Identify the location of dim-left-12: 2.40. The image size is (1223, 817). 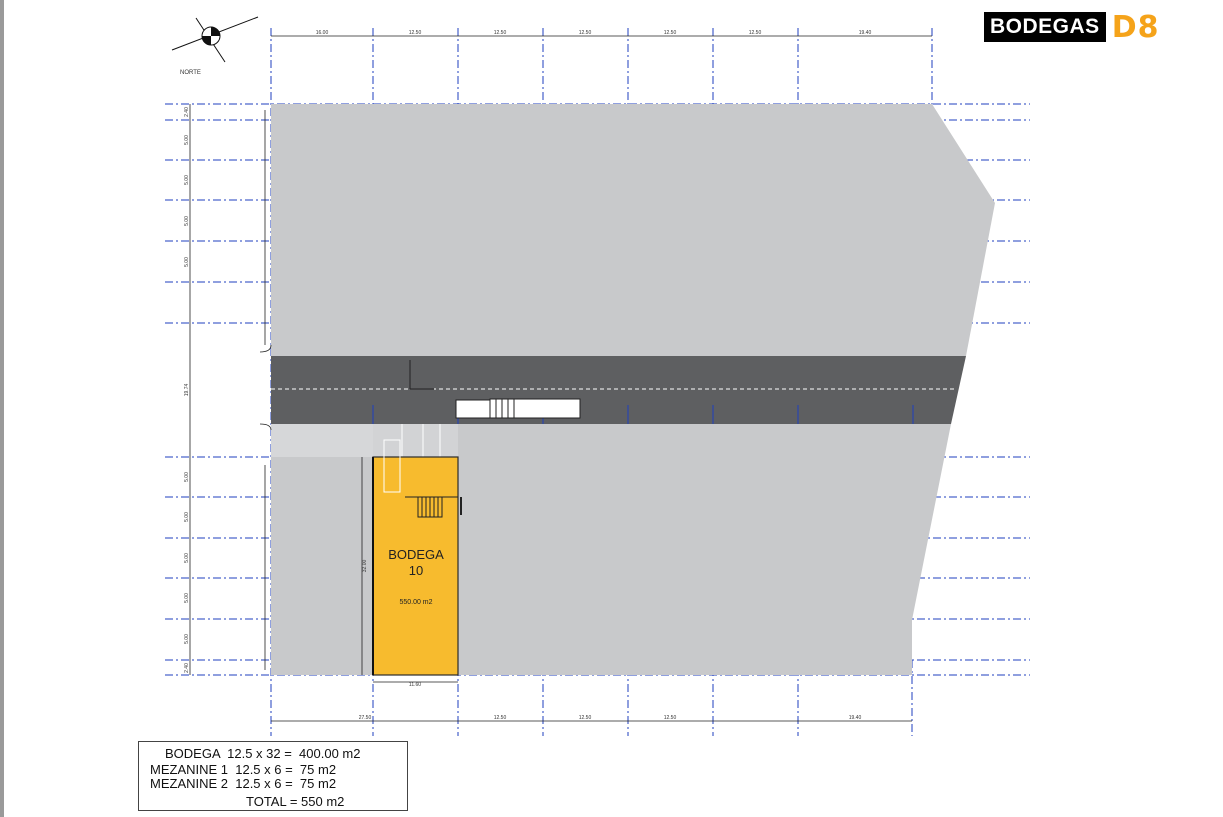
(187, 668).